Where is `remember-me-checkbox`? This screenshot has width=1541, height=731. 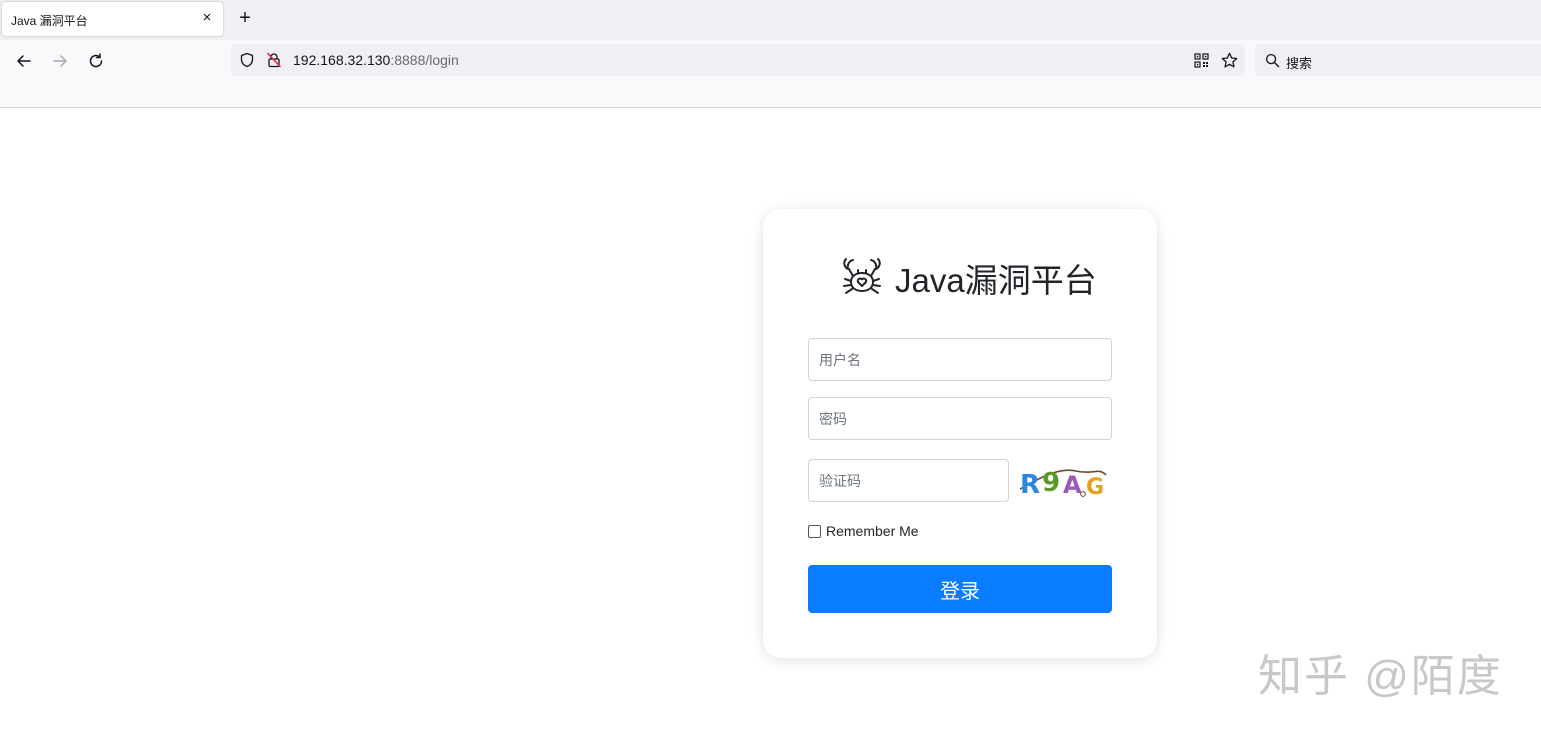
remember-me-checkbox is located at coordinates (814, 531).